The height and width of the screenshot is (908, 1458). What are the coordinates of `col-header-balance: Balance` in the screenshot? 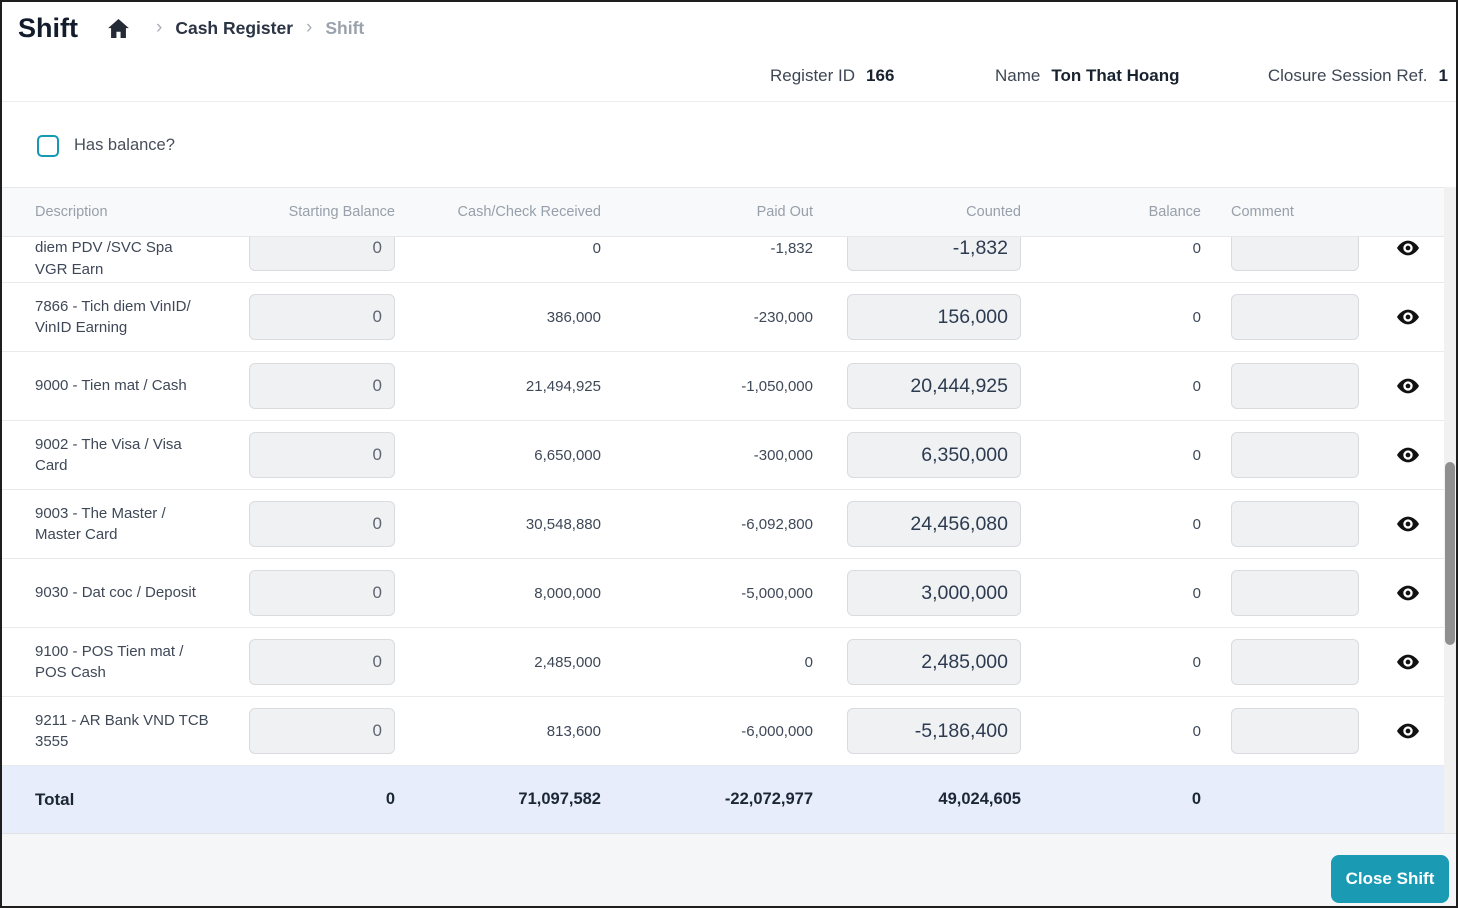 It's located at (1174, 212).